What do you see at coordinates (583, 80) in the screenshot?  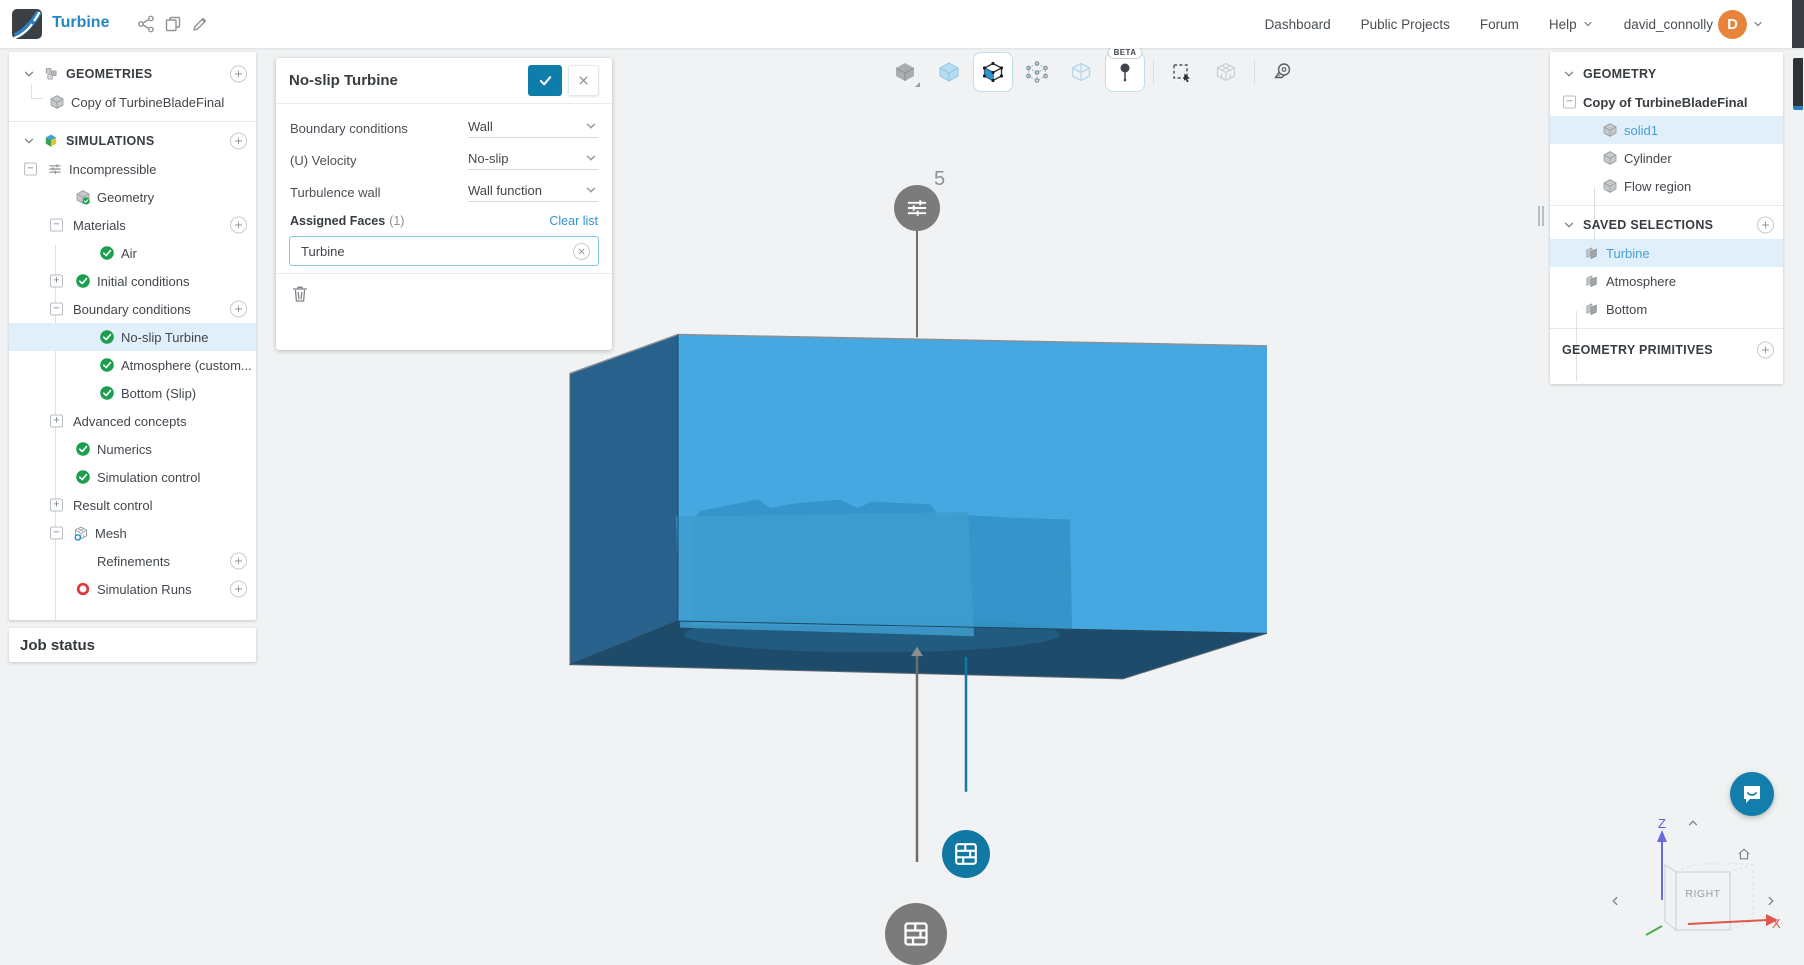 I see `close-button` at bounding box center [583, 80].